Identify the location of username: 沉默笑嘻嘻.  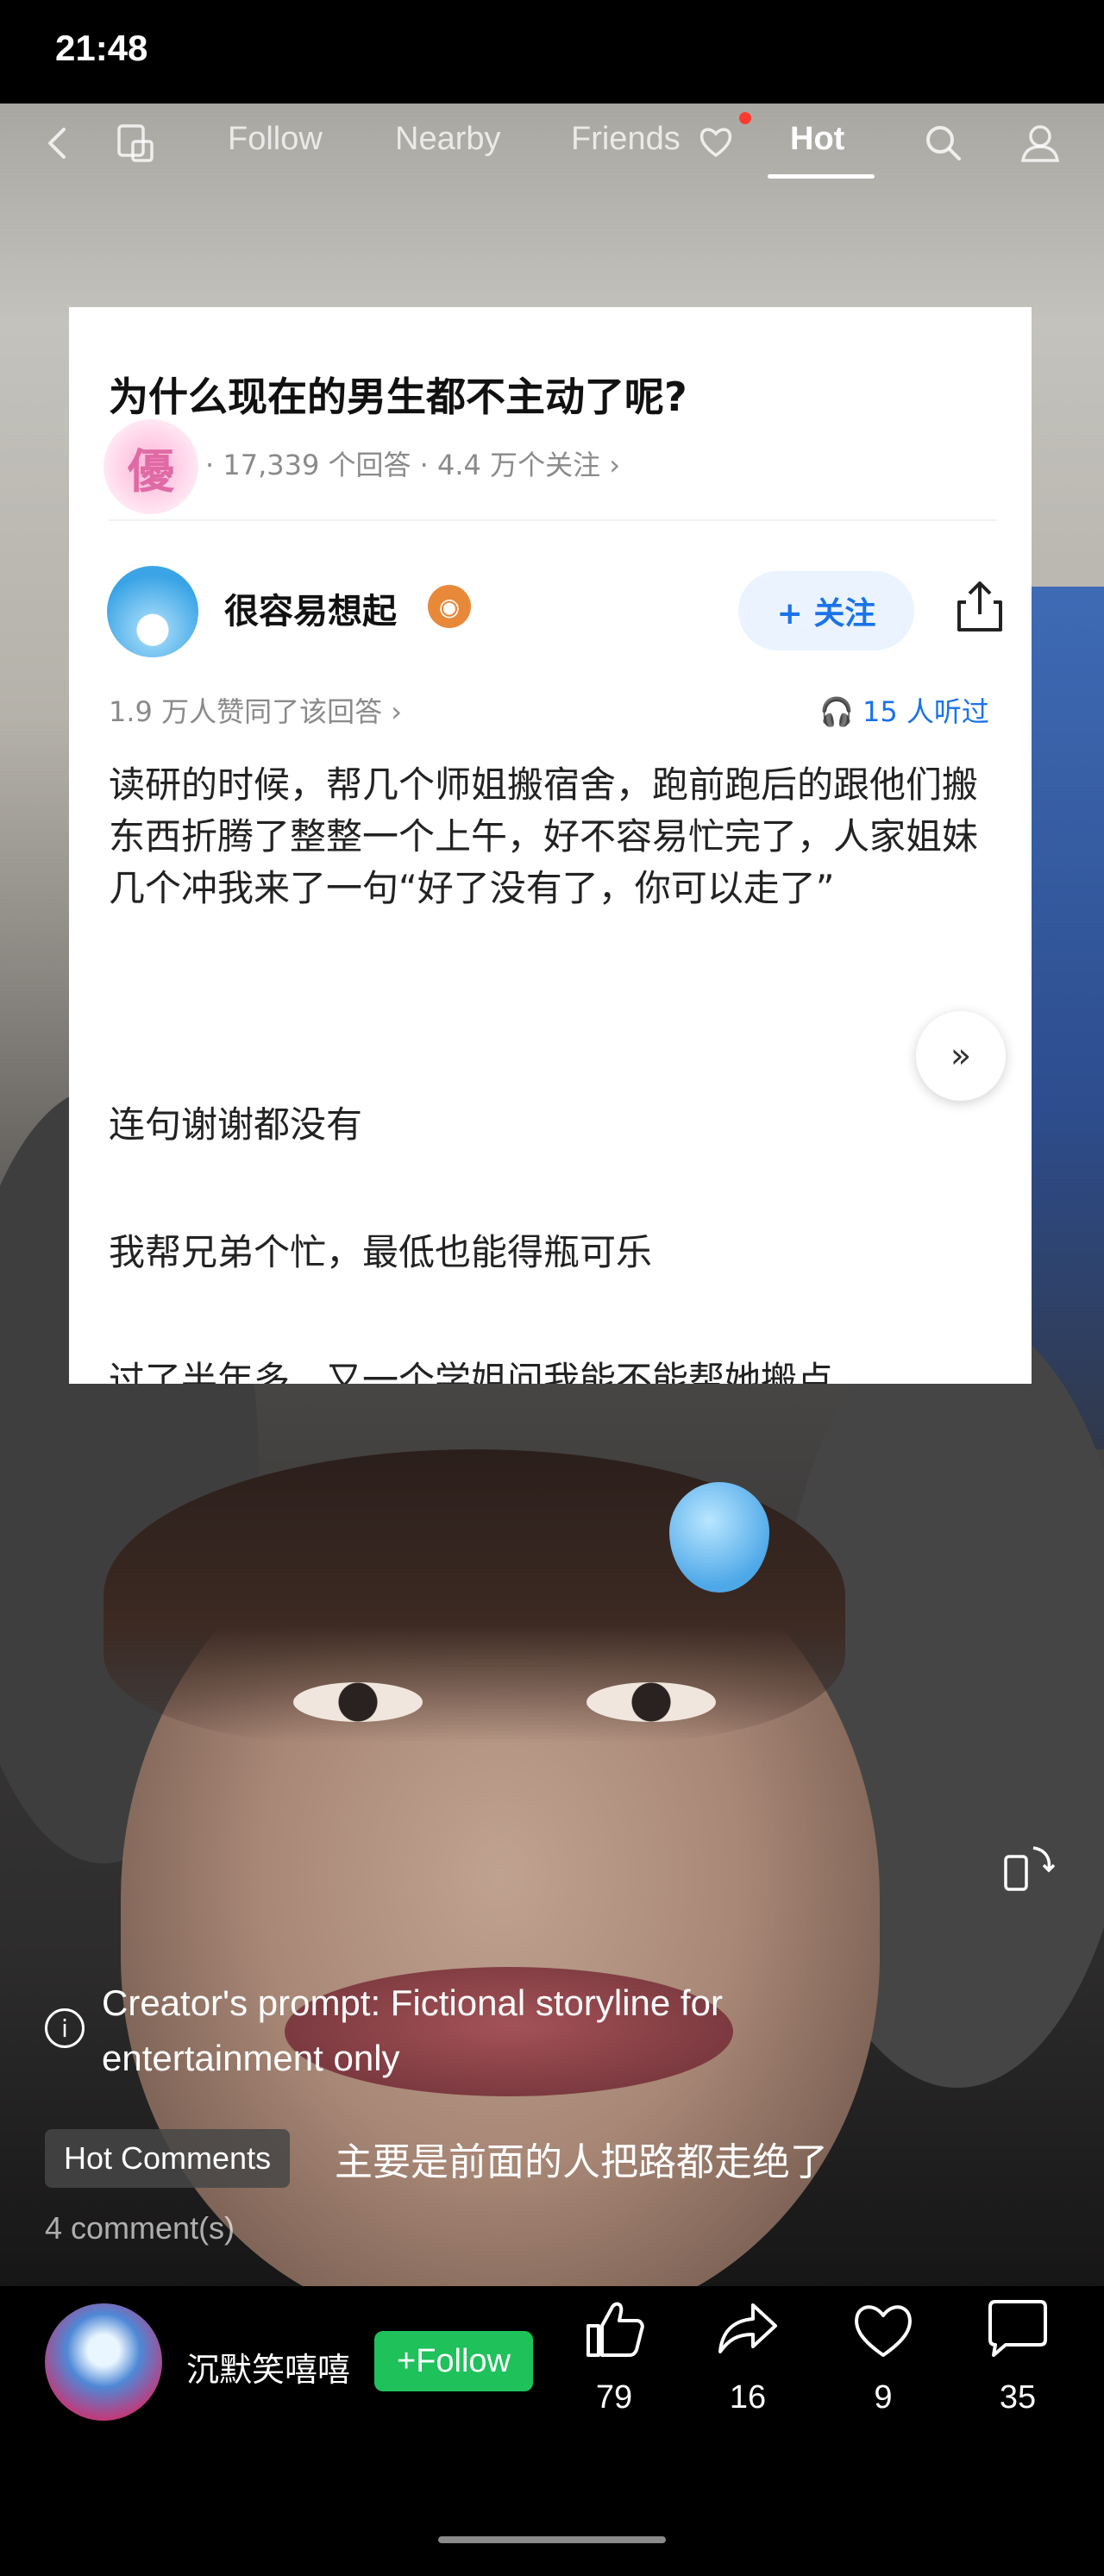
(268, 2367).